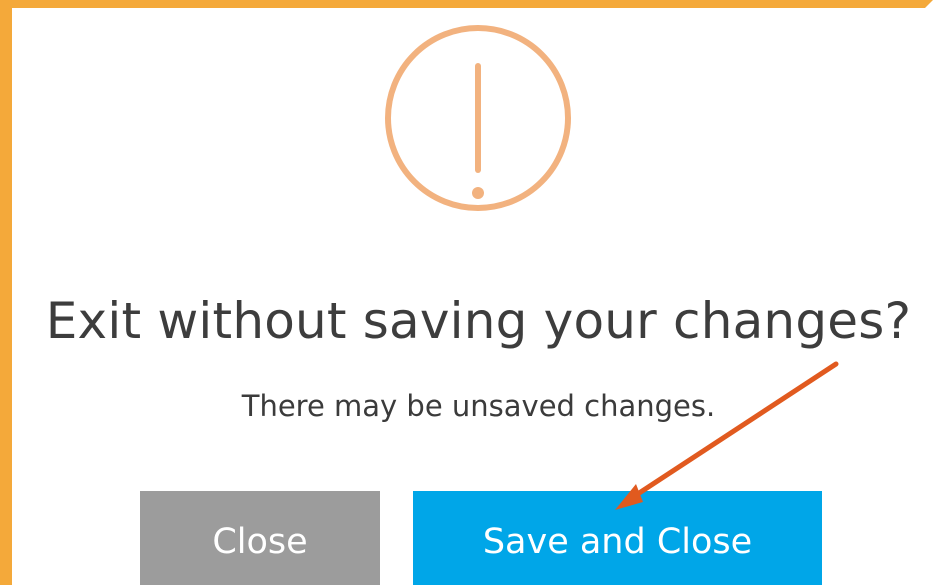 This screenshot has height=585, width=933. Describe the element at coordinates (478, 118) in the screenshot. I see `exclamation-circle-icon` at that location.